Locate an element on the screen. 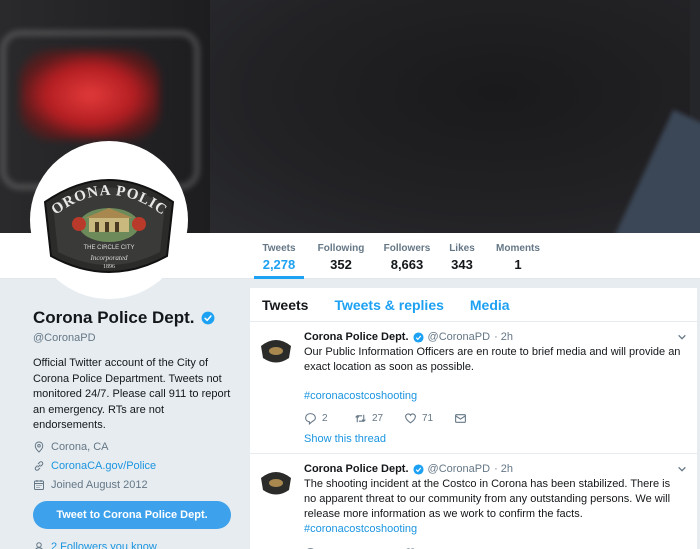 The image size is (700, 549). tab-tweets-replies: Tweets & replies is located at coordinates (388, 305).